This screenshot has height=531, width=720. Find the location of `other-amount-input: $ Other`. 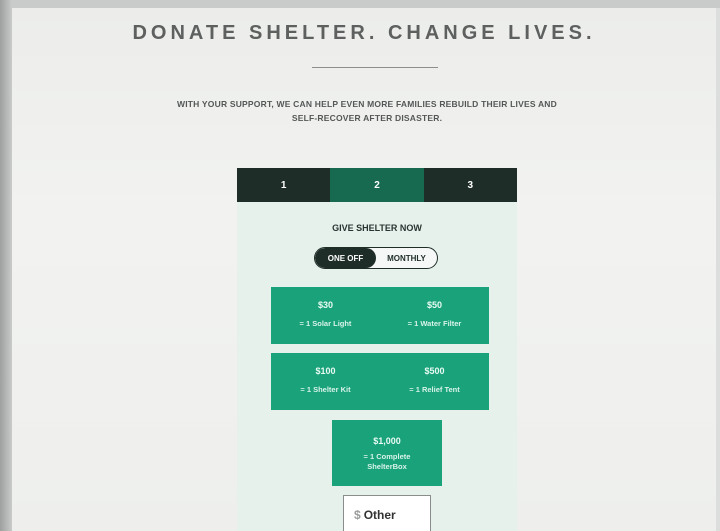

other-amount-input: $ Other is located at coordinates (387, 513).